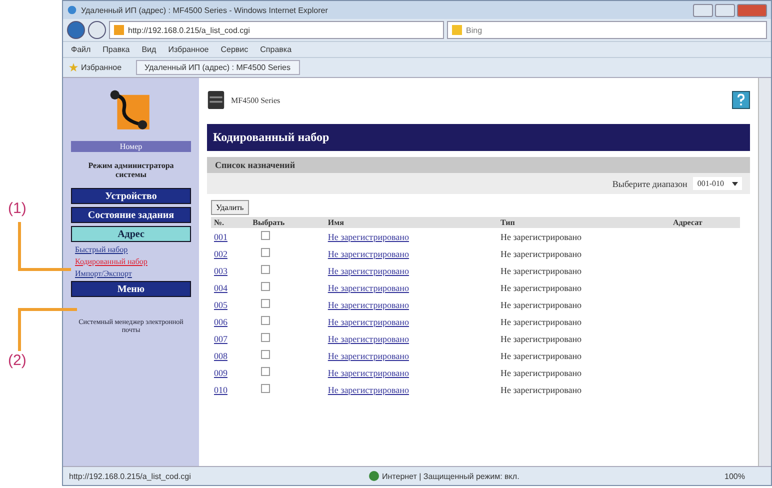 The width and height of the screenshot is (772, 488). Describe the element at coordinates (221, 373) in the screenshot. I see `number-link: 009` at that location.